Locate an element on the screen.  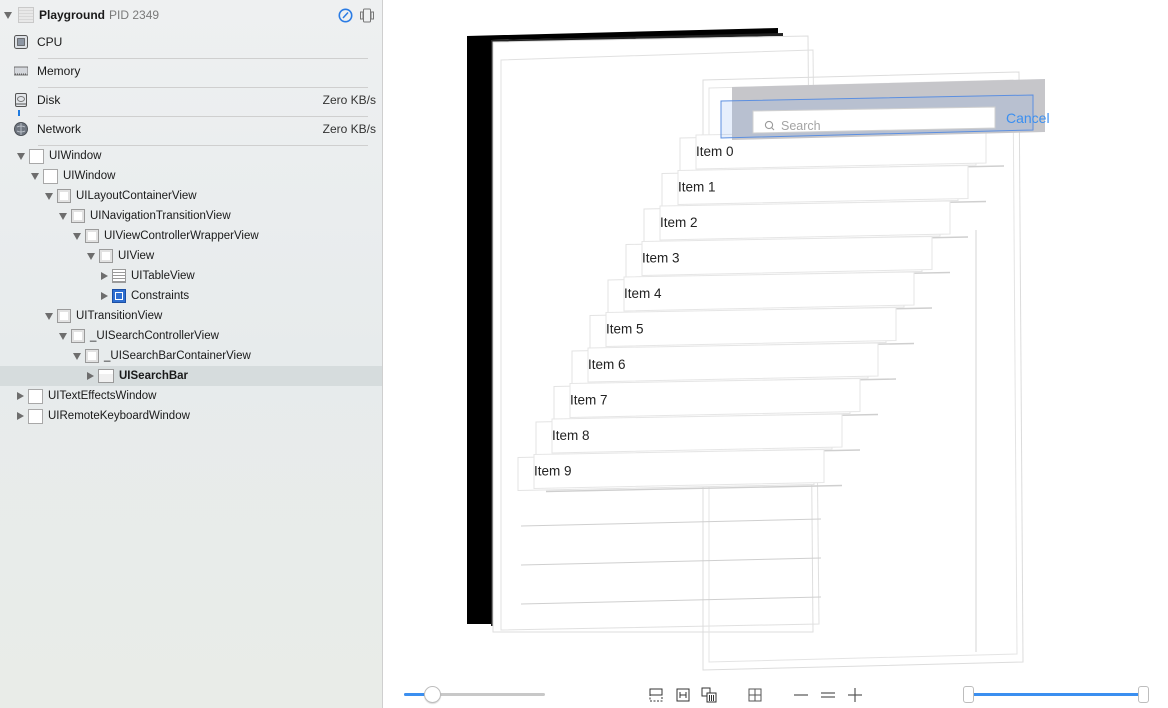
spacing-slider-track is located at coordinates (474, 694).